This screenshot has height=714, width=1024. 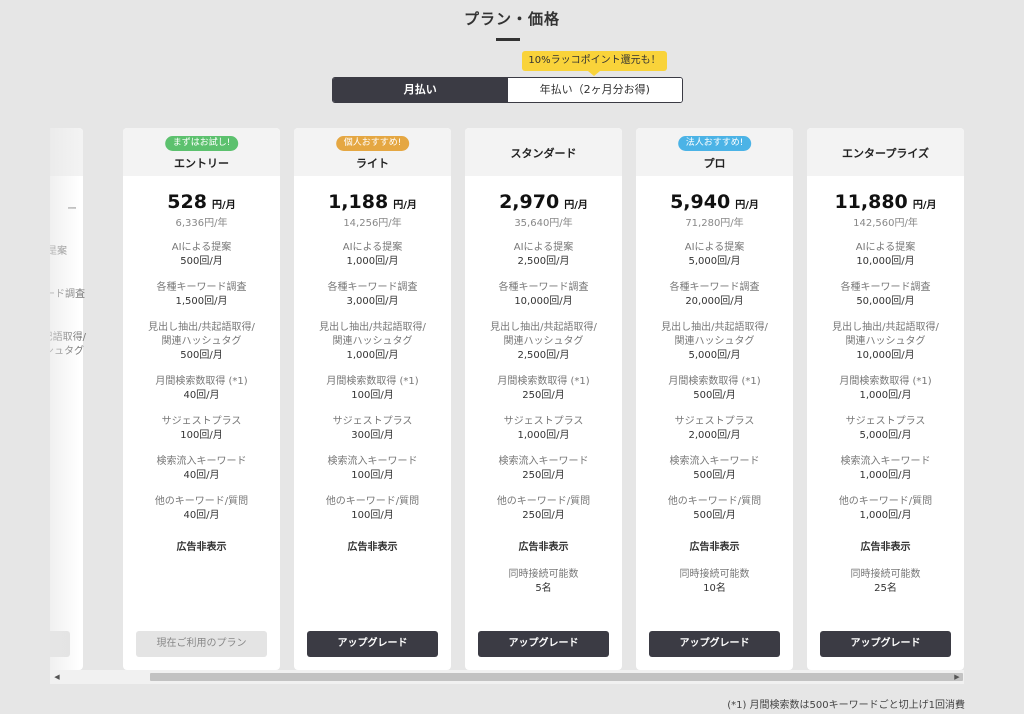 I want to click on plan-card-header: エンタープライズ, so click(x=885, y=152).